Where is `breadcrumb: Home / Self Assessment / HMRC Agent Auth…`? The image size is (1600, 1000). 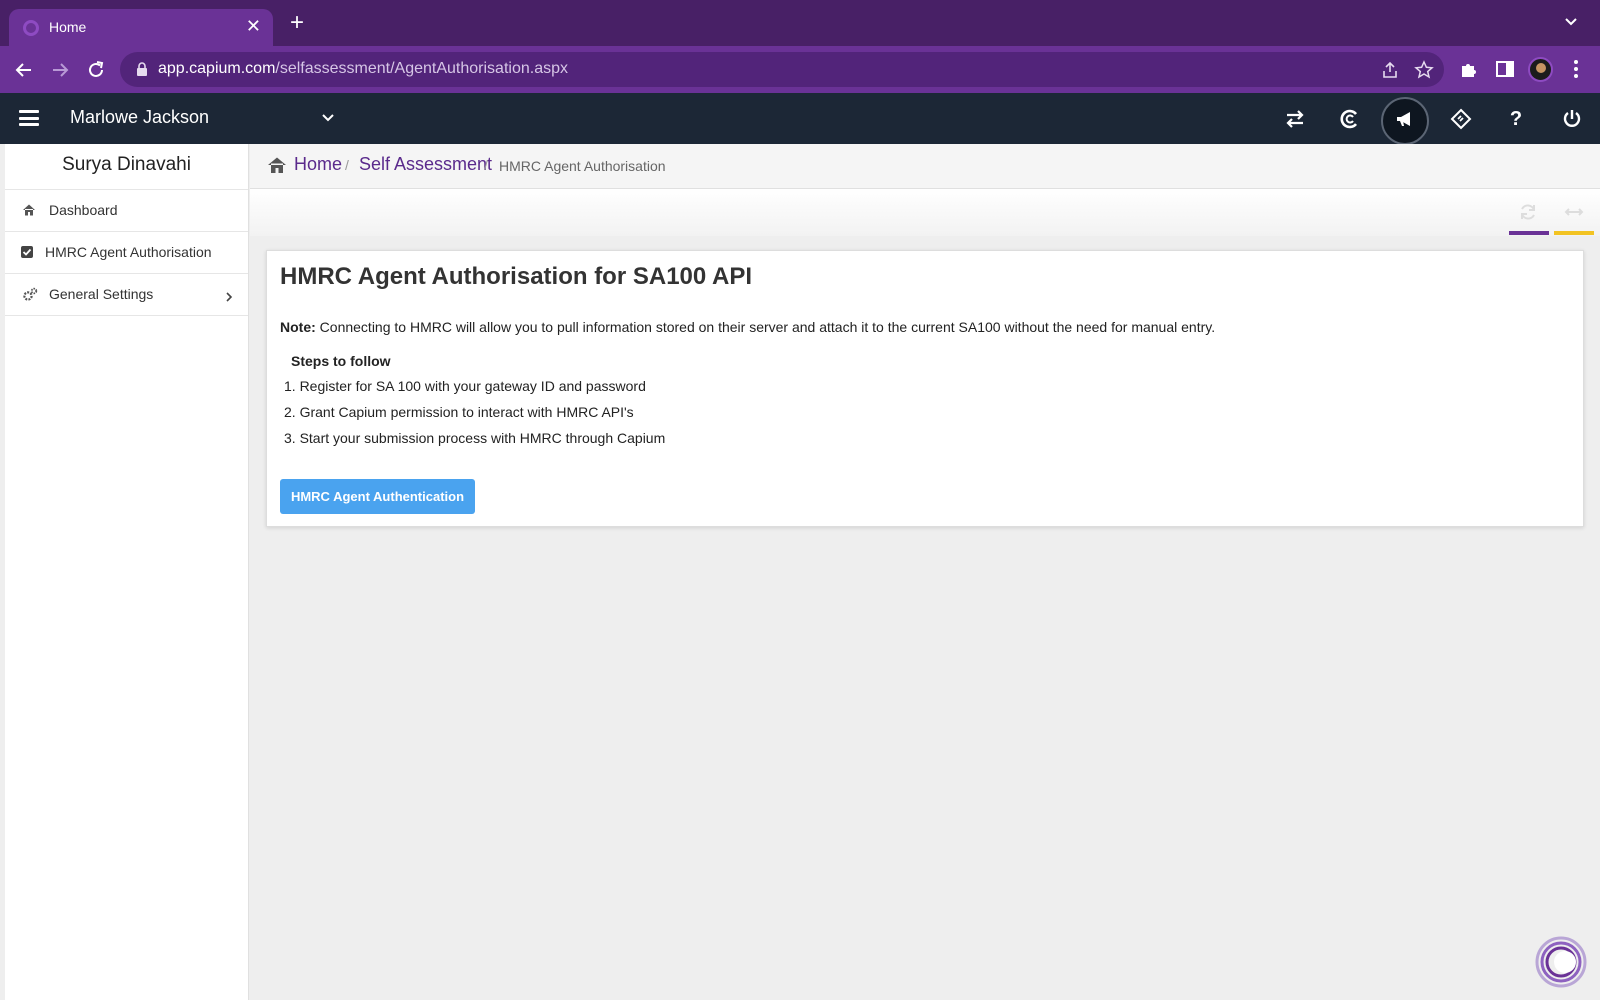 breadcrumb: Home / Self Assessment / HMRC Agent Auth… is located at coordinates (925, 166).